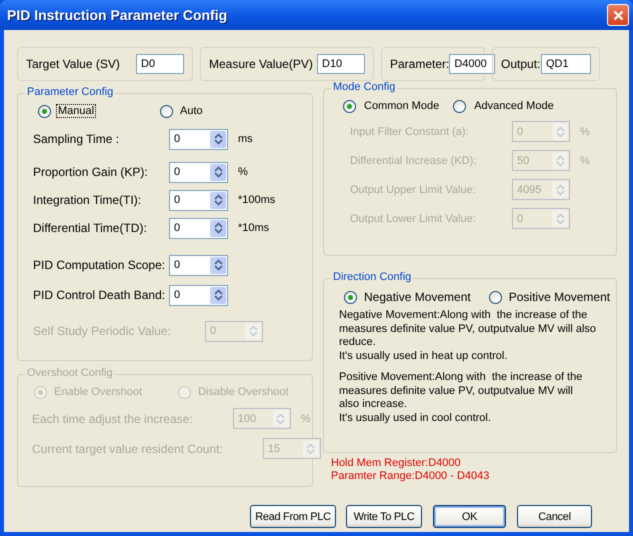  I want to click on radio-label: Common Mode, so click(402, 106).